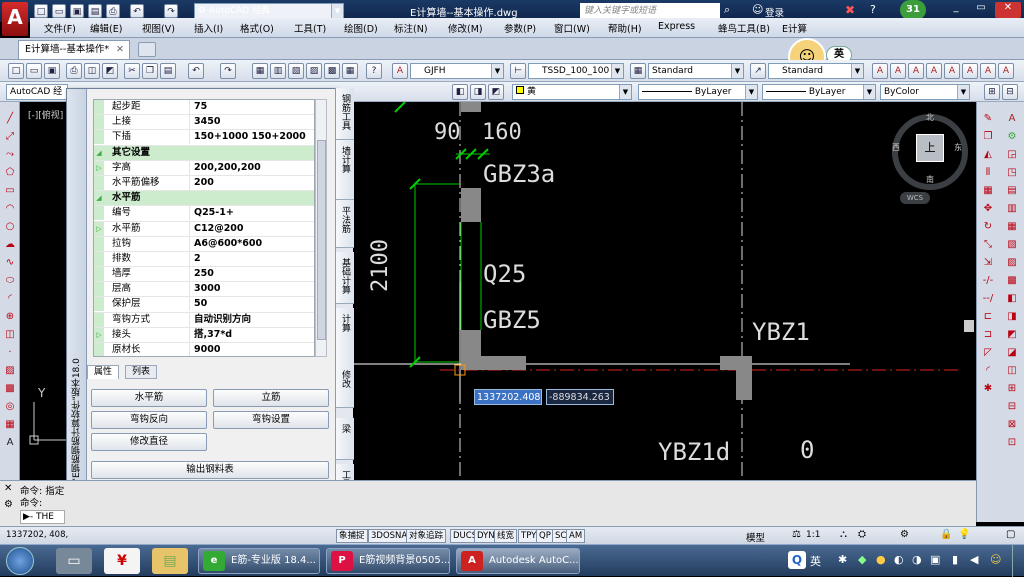 Image resolution: width=1024 pixels, height=577 pixels. Describe the element at coordinates (969, 326) in the screenshot. I see `canvas-scrollbar` at that location.